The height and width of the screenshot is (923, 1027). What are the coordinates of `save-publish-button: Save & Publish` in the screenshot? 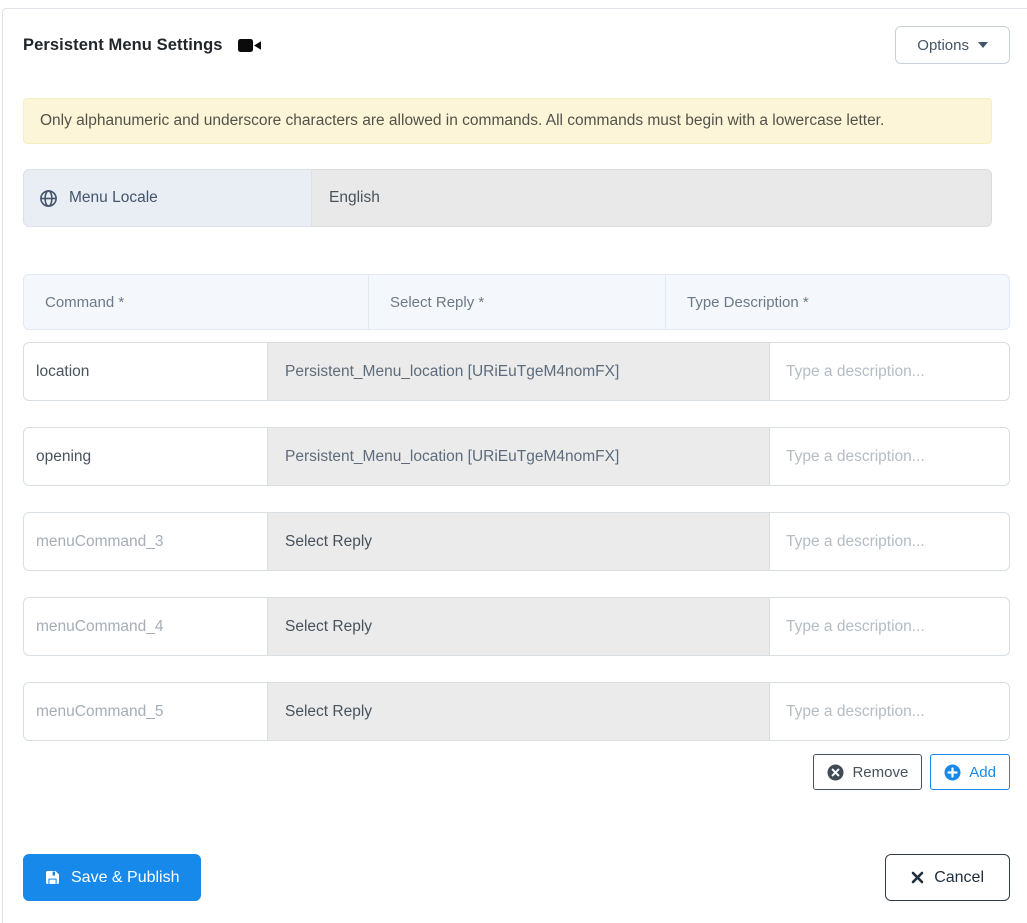 It's located at (112, 877).